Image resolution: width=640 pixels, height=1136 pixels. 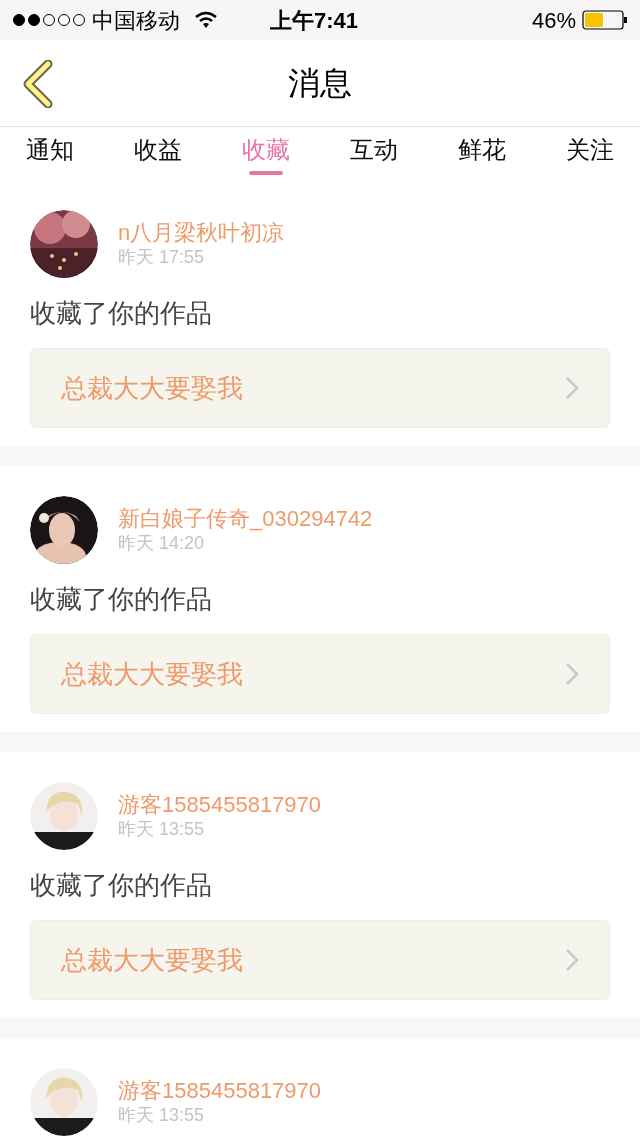 What do you see at coordinates (201, 233) in the screenshot?
I see `user-name: n八月梁秋叶初凉` at bounding box center [201, 233].